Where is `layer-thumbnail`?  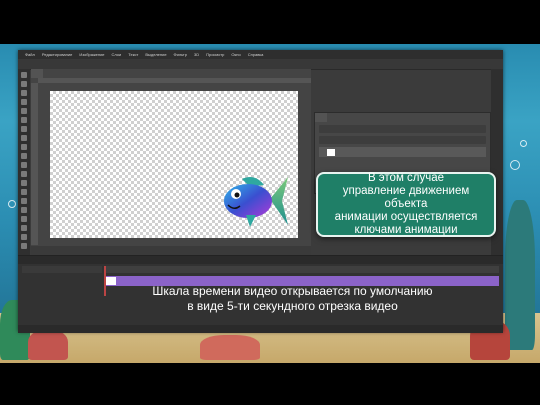
layer-thumbnail is located at coordinates (331, 152).